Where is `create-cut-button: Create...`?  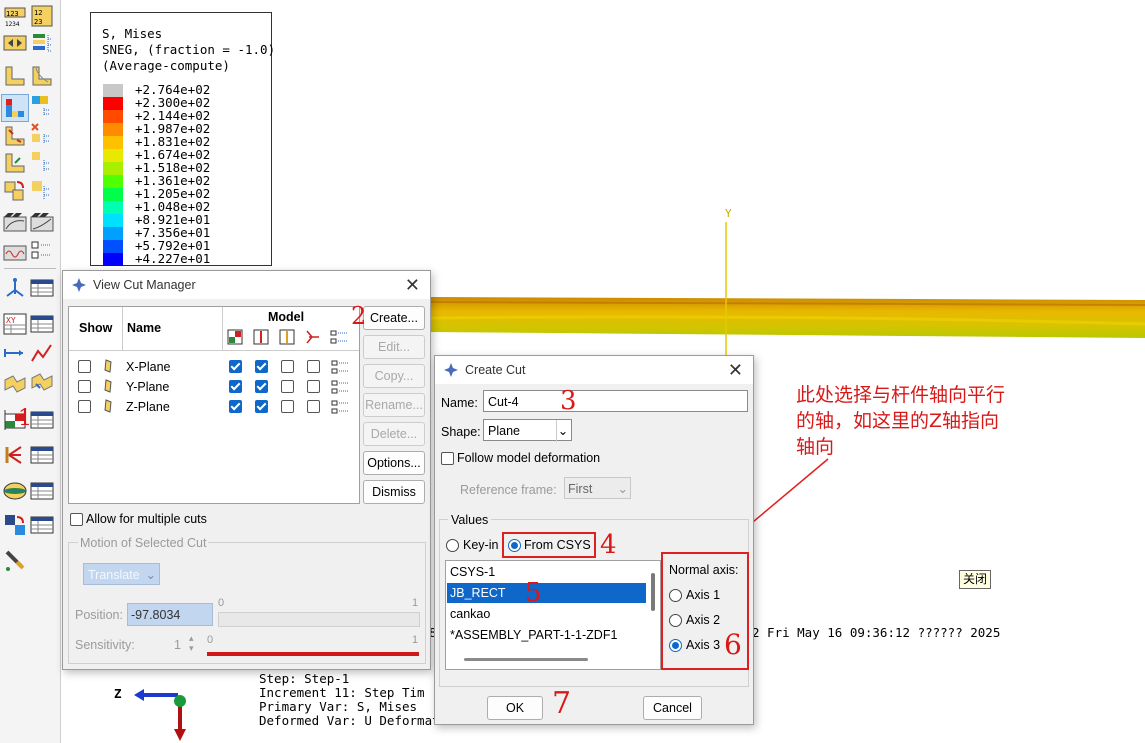 create-cut-button: Create... is located at coordinates (394, 318).